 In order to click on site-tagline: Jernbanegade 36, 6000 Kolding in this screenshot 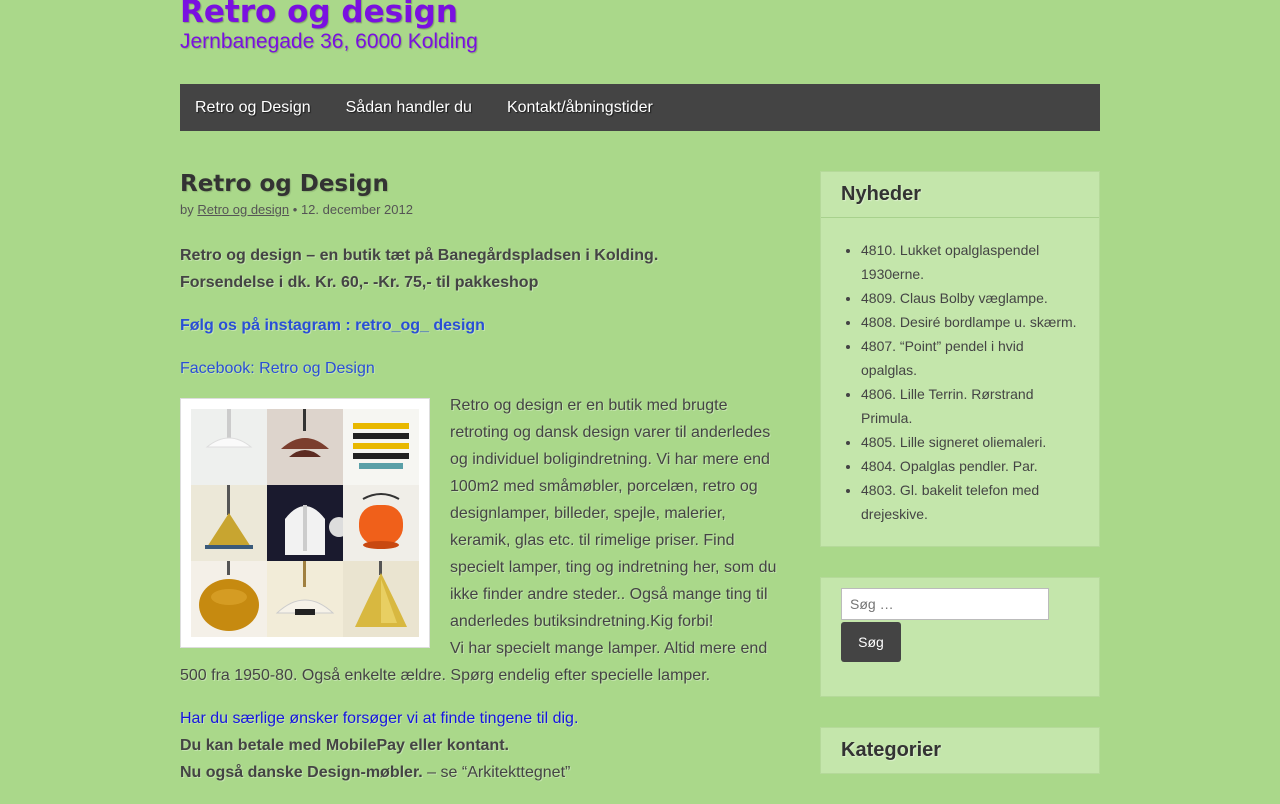, I will do `click(329, 41)`.